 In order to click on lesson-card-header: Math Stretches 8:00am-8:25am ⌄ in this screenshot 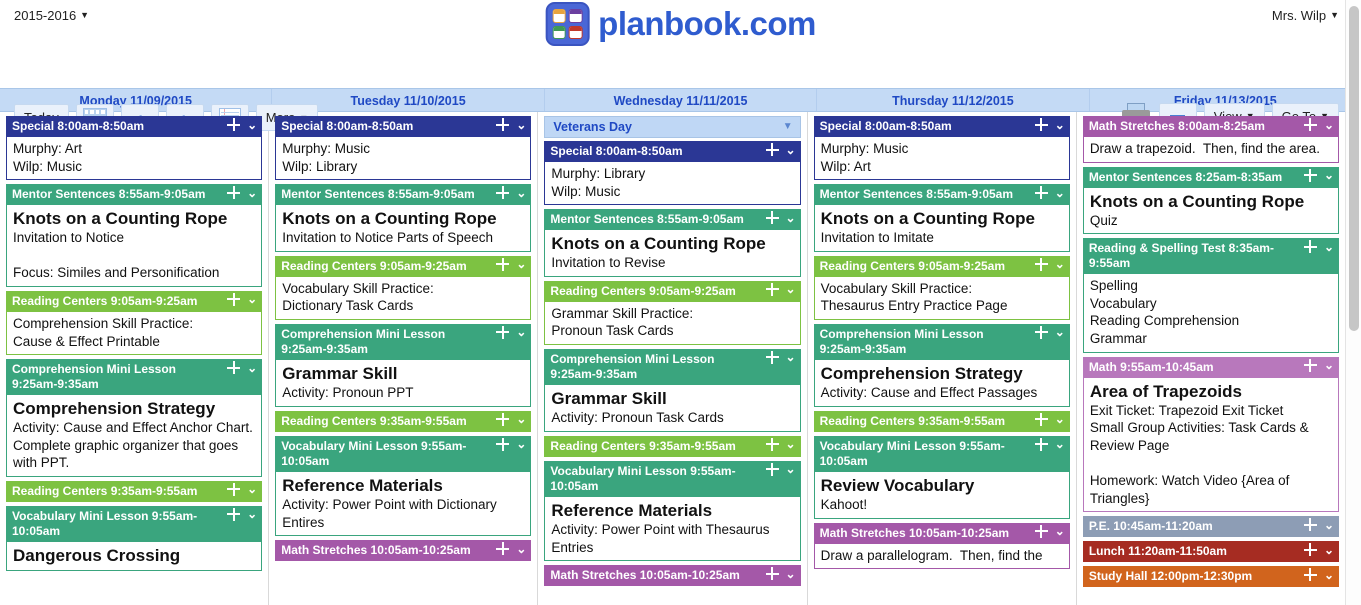, I will do `click(1211, 126)`.